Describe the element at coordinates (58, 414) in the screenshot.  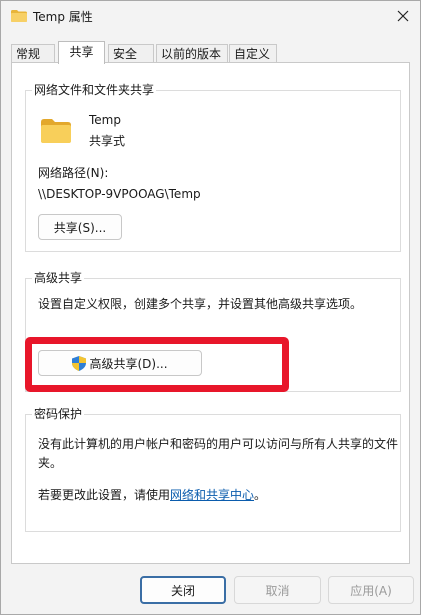
I see `group-legend: 密码保护` at that location.